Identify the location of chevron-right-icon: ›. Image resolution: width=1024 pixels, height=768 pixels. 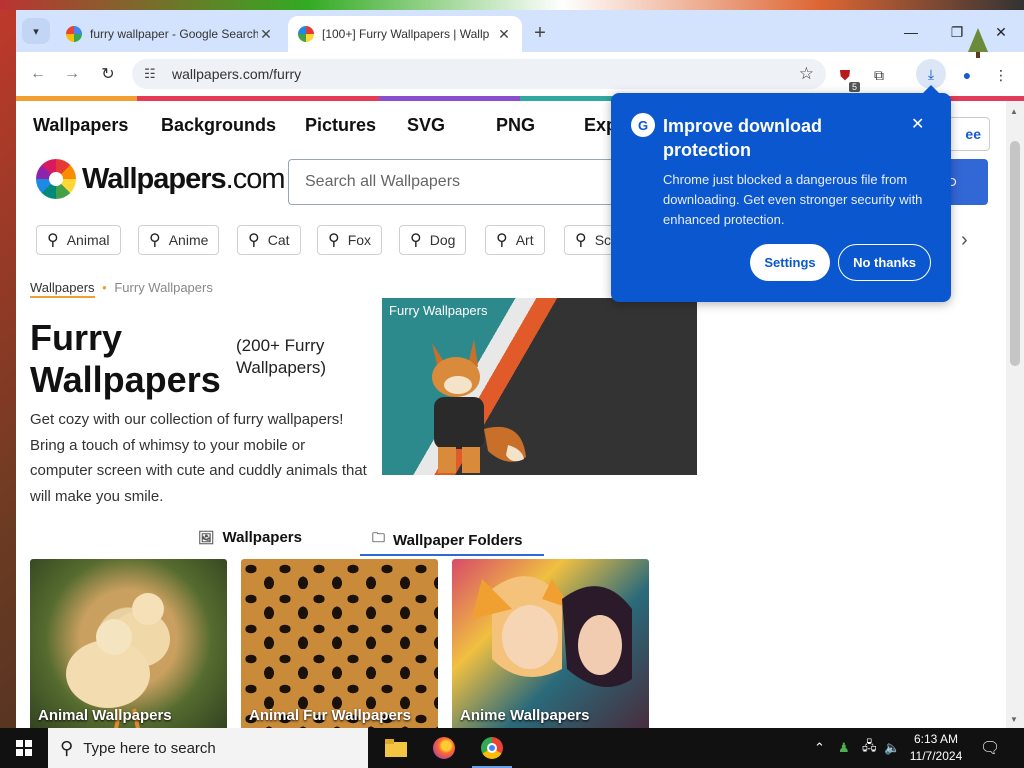
(964, 240).